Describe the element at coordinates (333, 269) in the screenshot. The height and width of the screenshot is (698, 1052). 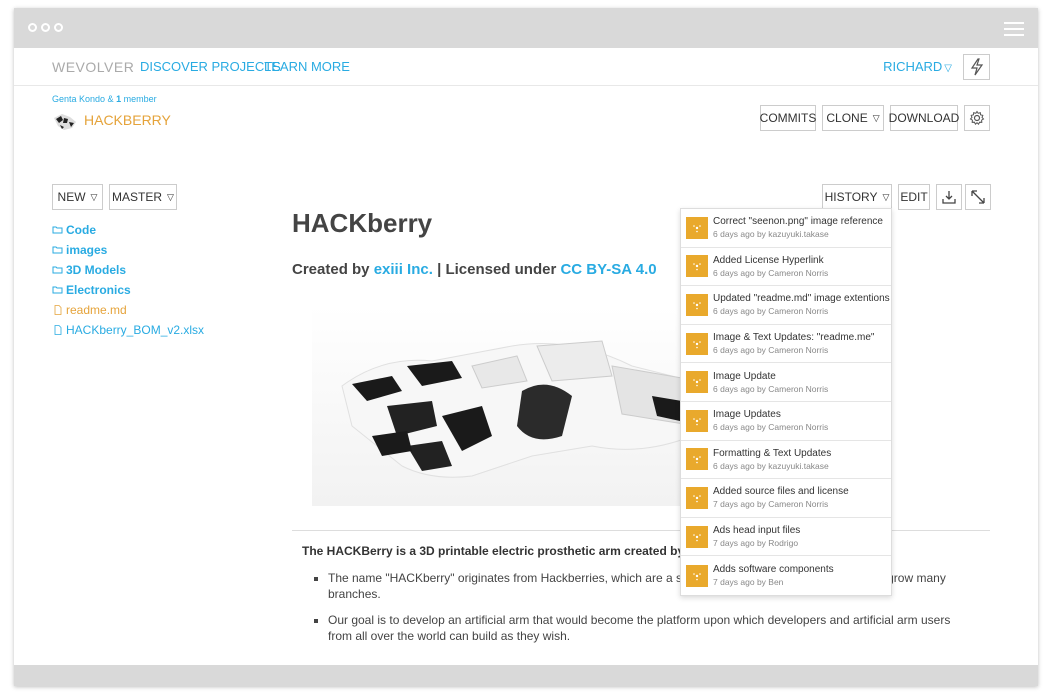
I see `created-prefix: Created by` at that location.